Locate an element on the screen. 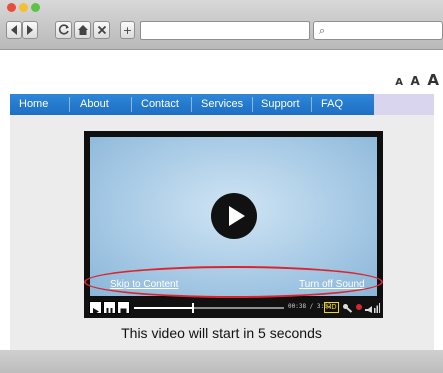  nav-item-services: Services is located at coordinates (222, 104).